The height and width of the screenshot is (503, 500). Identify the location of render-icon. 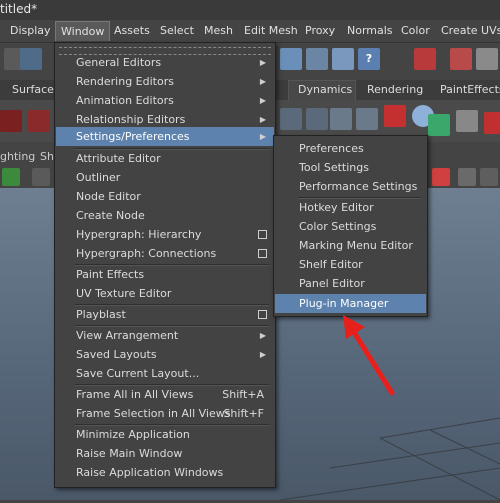
(395, 116).